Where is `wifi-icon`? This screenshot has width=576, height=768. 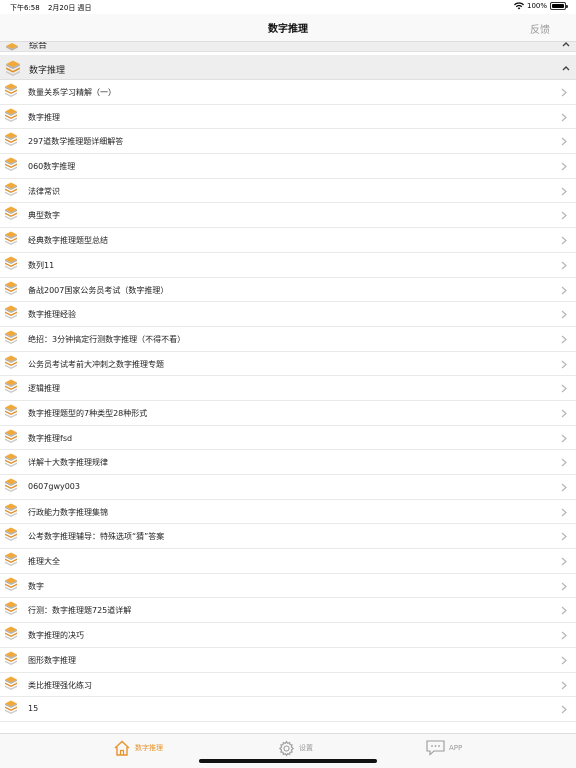
wifi-icon is located at coordinates (518, 6).